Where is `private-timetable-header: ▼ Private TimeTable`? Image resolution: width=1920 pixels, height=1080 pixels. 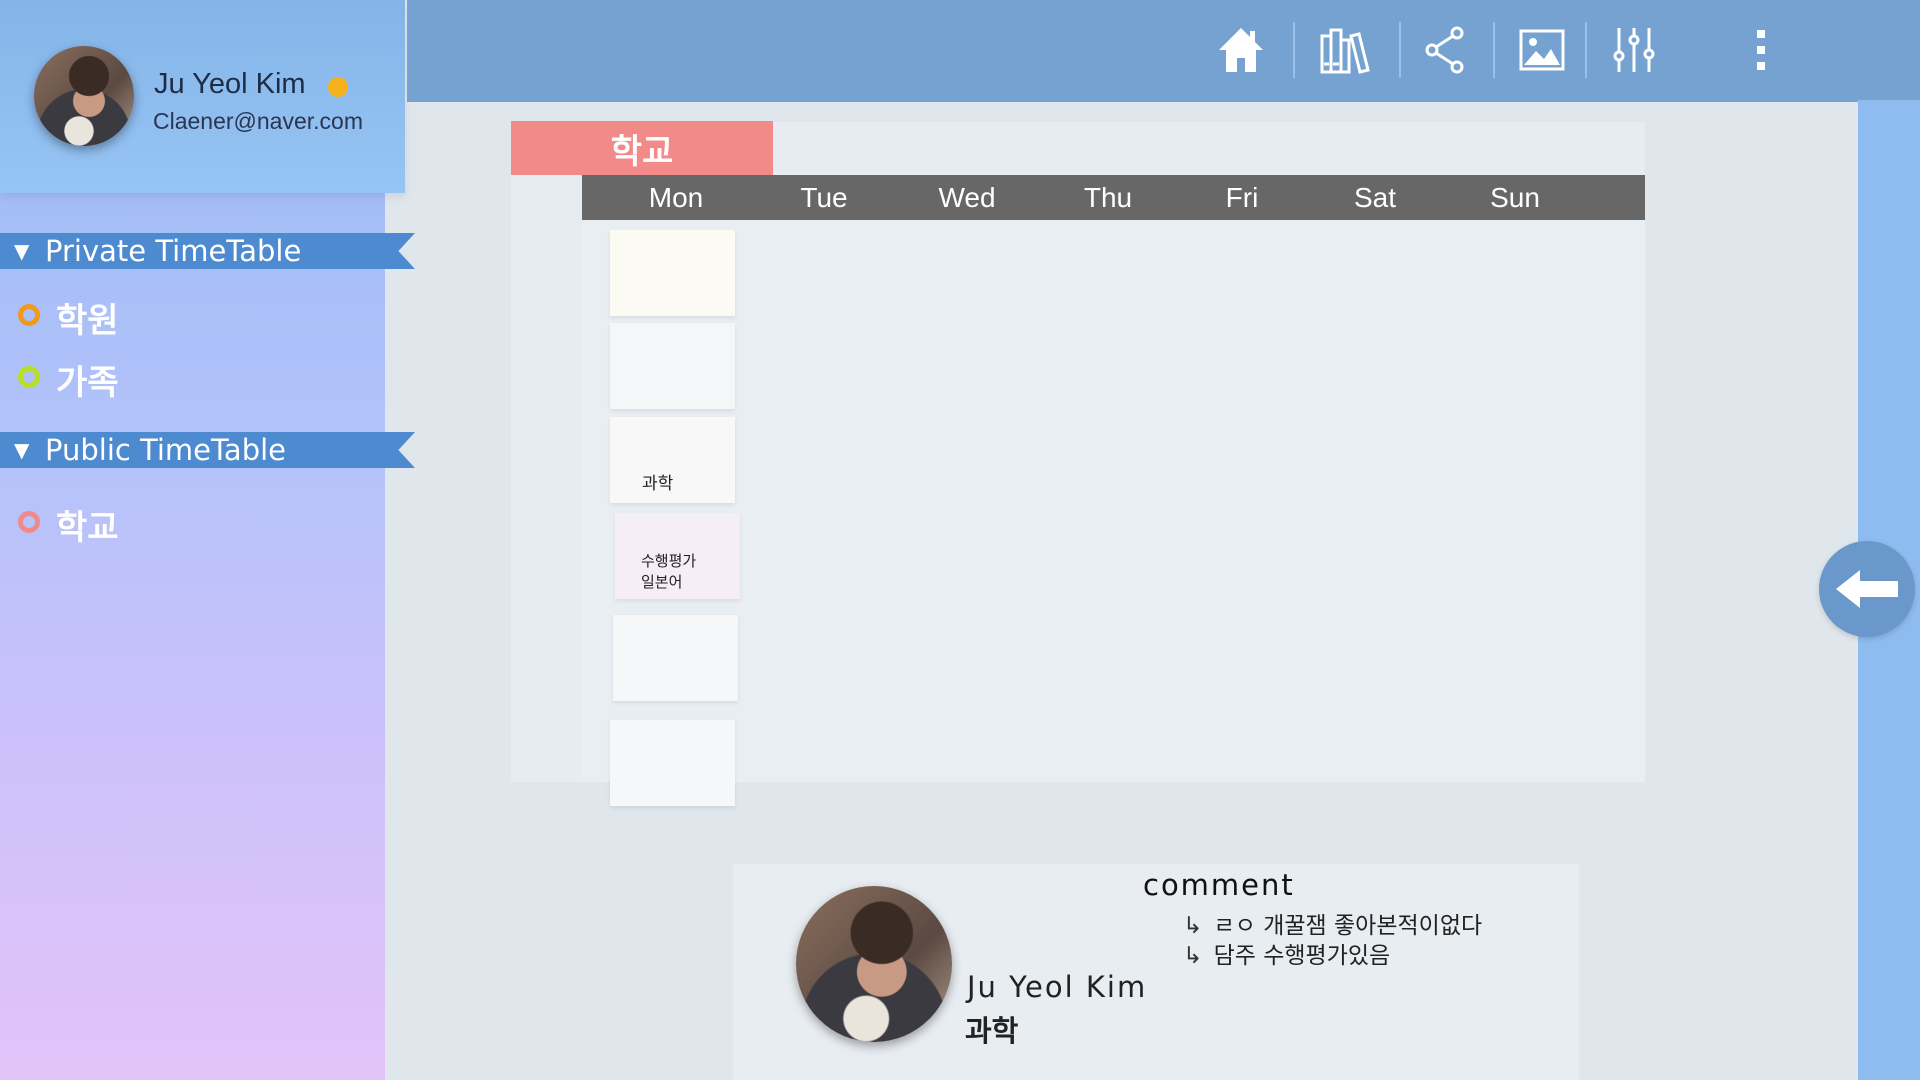 private-timetable-header: ▼ Private TimeTable is located at coordinates (207, 251).